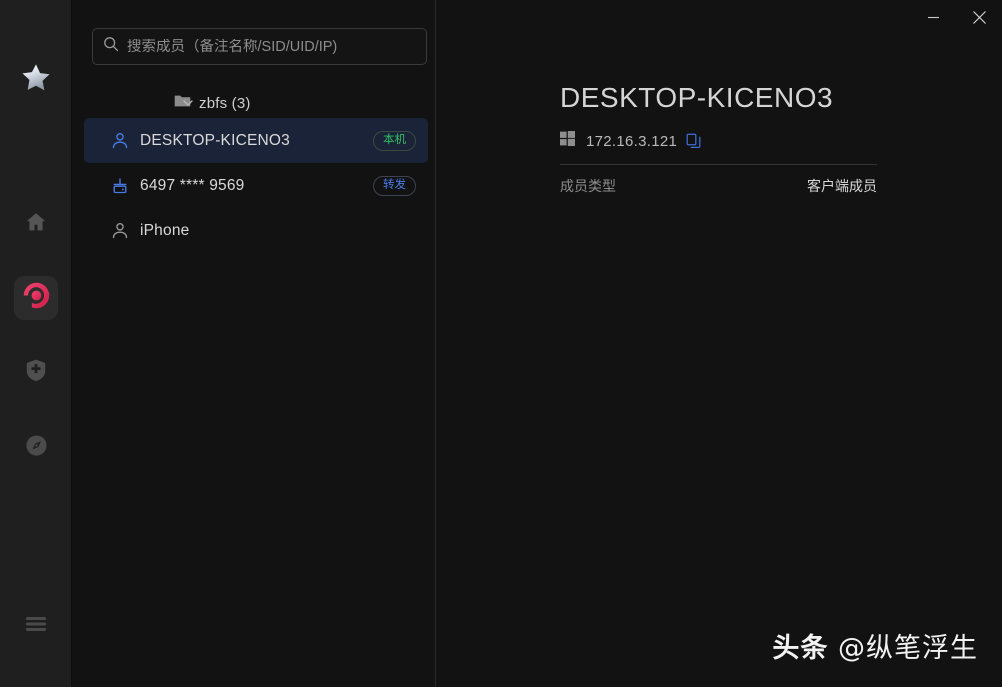 This screenshot has height=687, width=1002. What do you see at coordinates (567, 141) in the screenshot?
I see `windows-logo-icon` at bounding box center [567, 141].